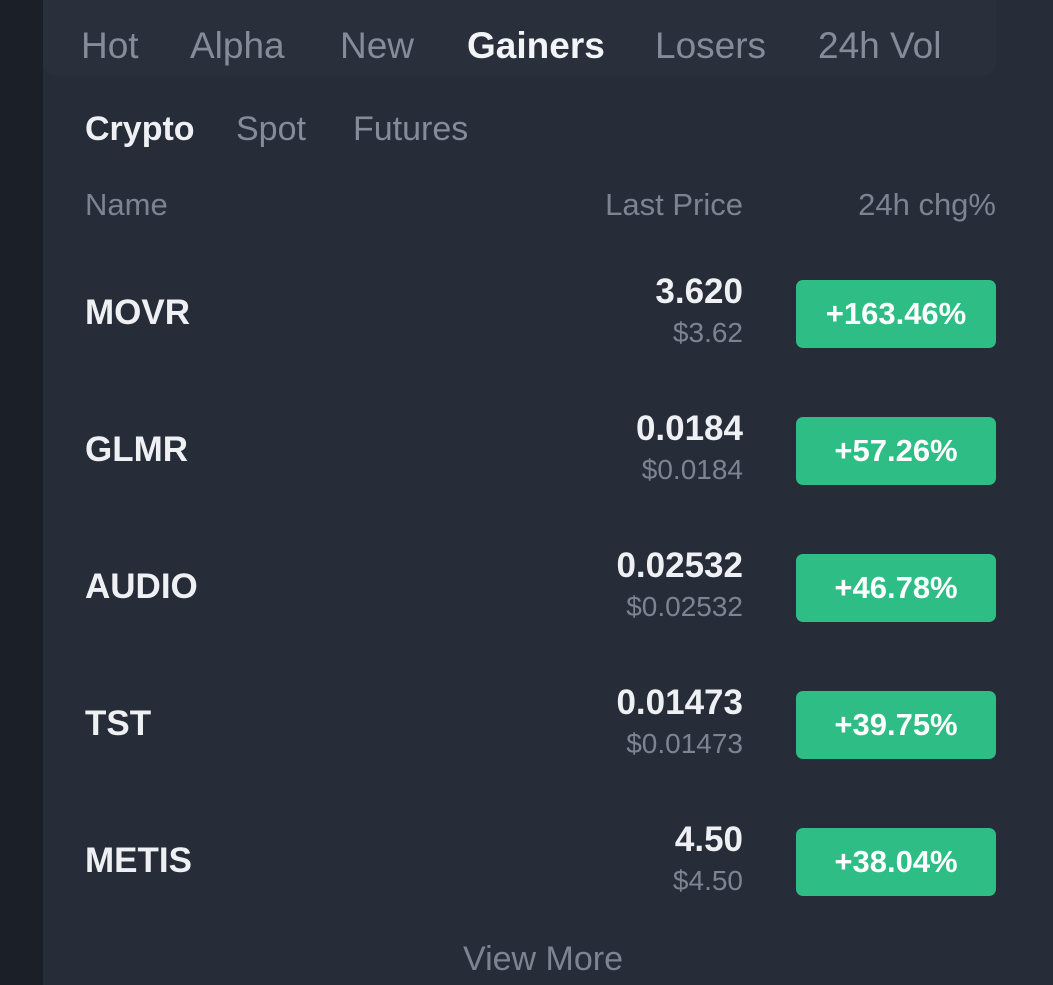 The image size is (1053, 985). What do you see at coordinates (896, 314) in the screenshot?
I see `change-badge: +163.46%` at bounding box center [896, 314].